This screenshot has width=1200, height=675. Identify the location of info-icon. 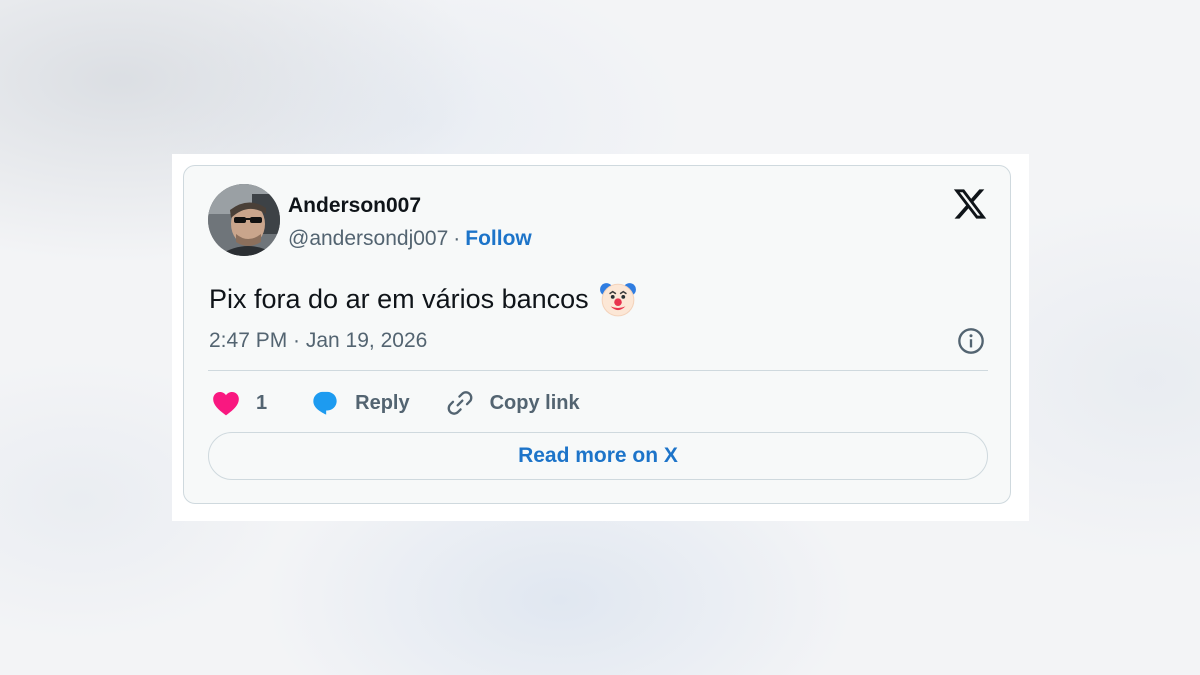
(971, 341).